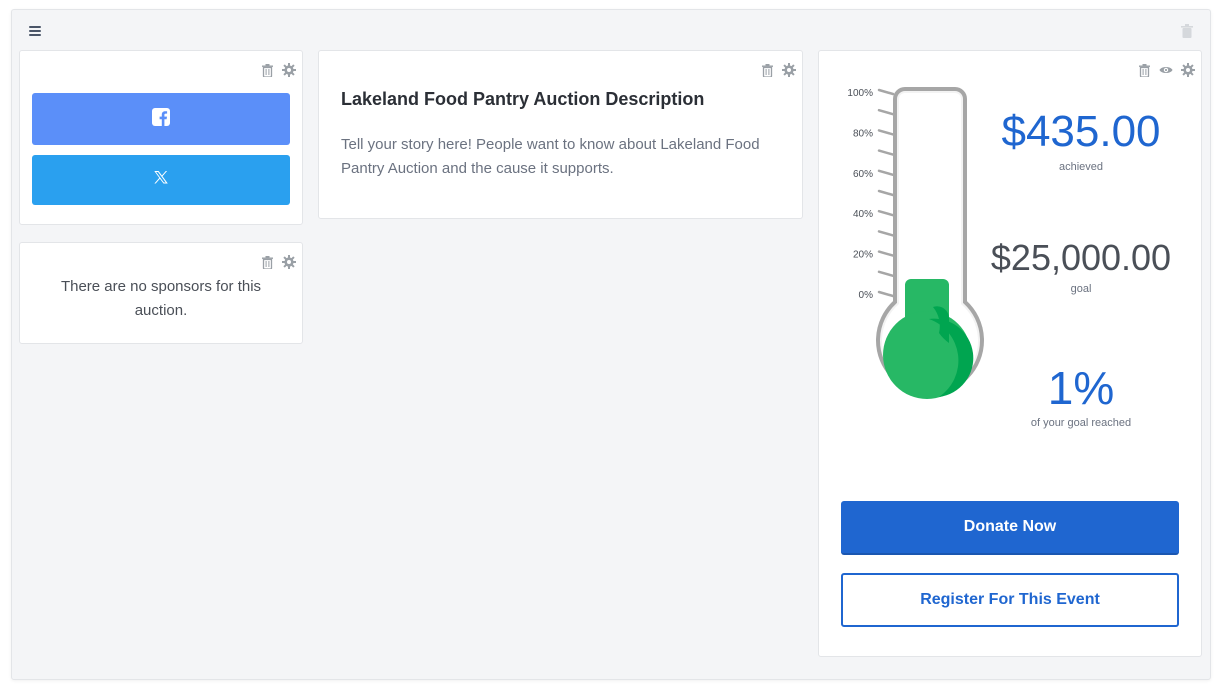 This screenshot has width=1220, height=689. Describe the element at coordinates (35, 31) in the screenshot. I see `hamburger-menu-icon` at that location.